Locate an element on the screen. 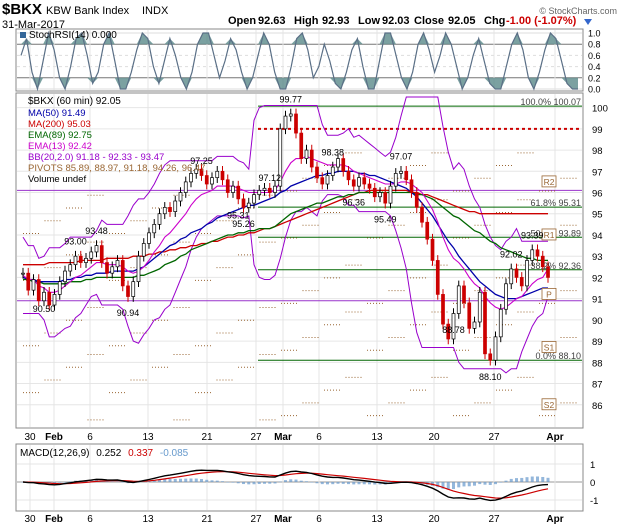  legend-ma200: MA(200) 95.03 is located at coordinates (59, 124).